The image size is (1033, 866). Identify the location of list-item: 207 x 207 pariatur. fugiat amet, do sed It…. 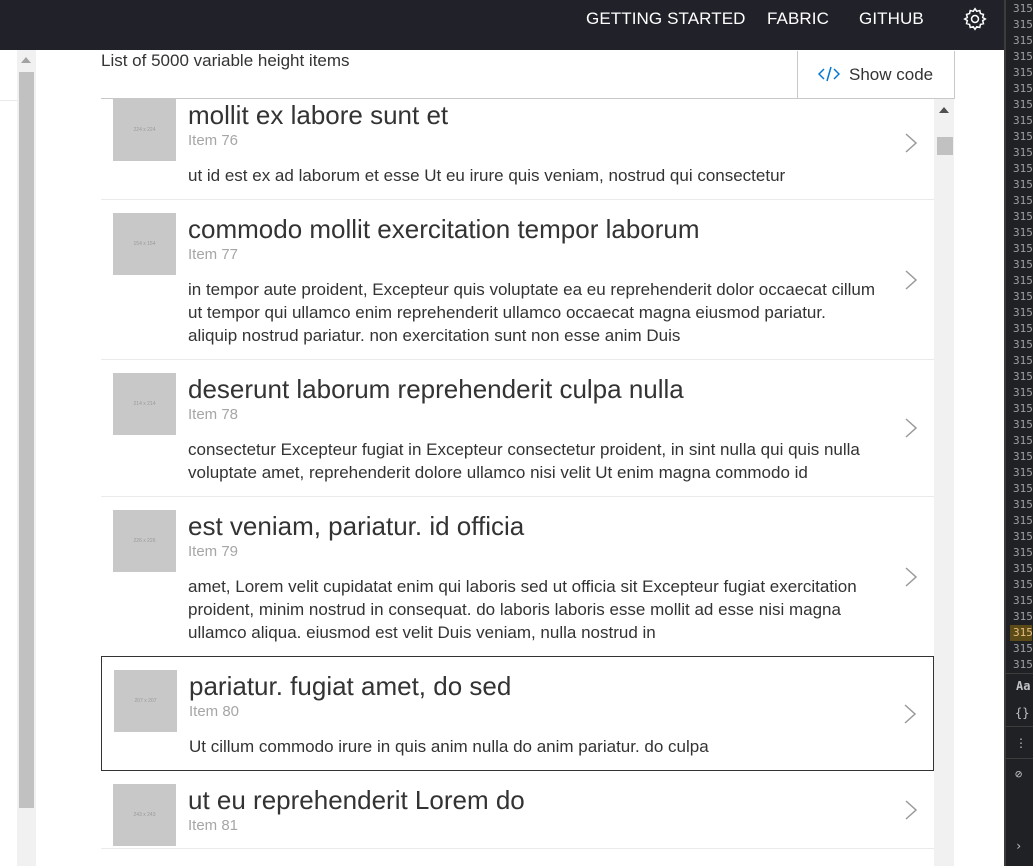
(517, 713).